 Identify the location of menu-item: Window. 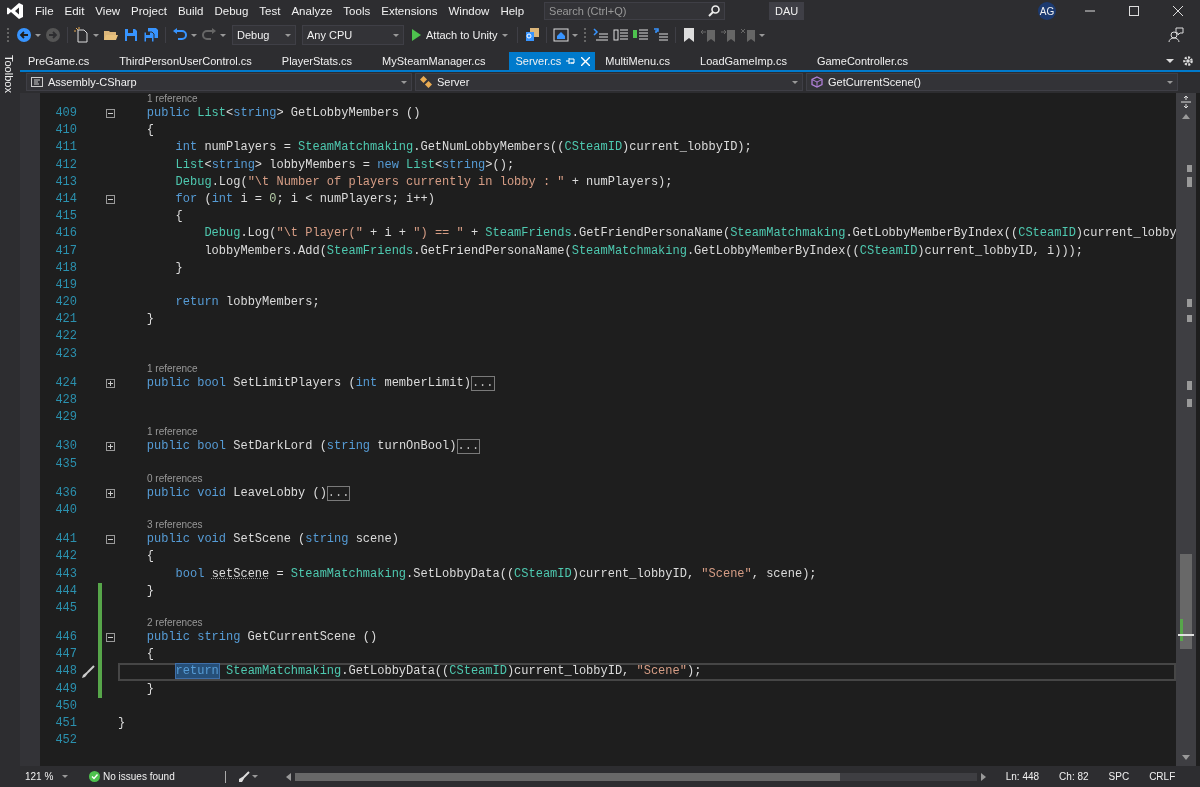
(469, 11).